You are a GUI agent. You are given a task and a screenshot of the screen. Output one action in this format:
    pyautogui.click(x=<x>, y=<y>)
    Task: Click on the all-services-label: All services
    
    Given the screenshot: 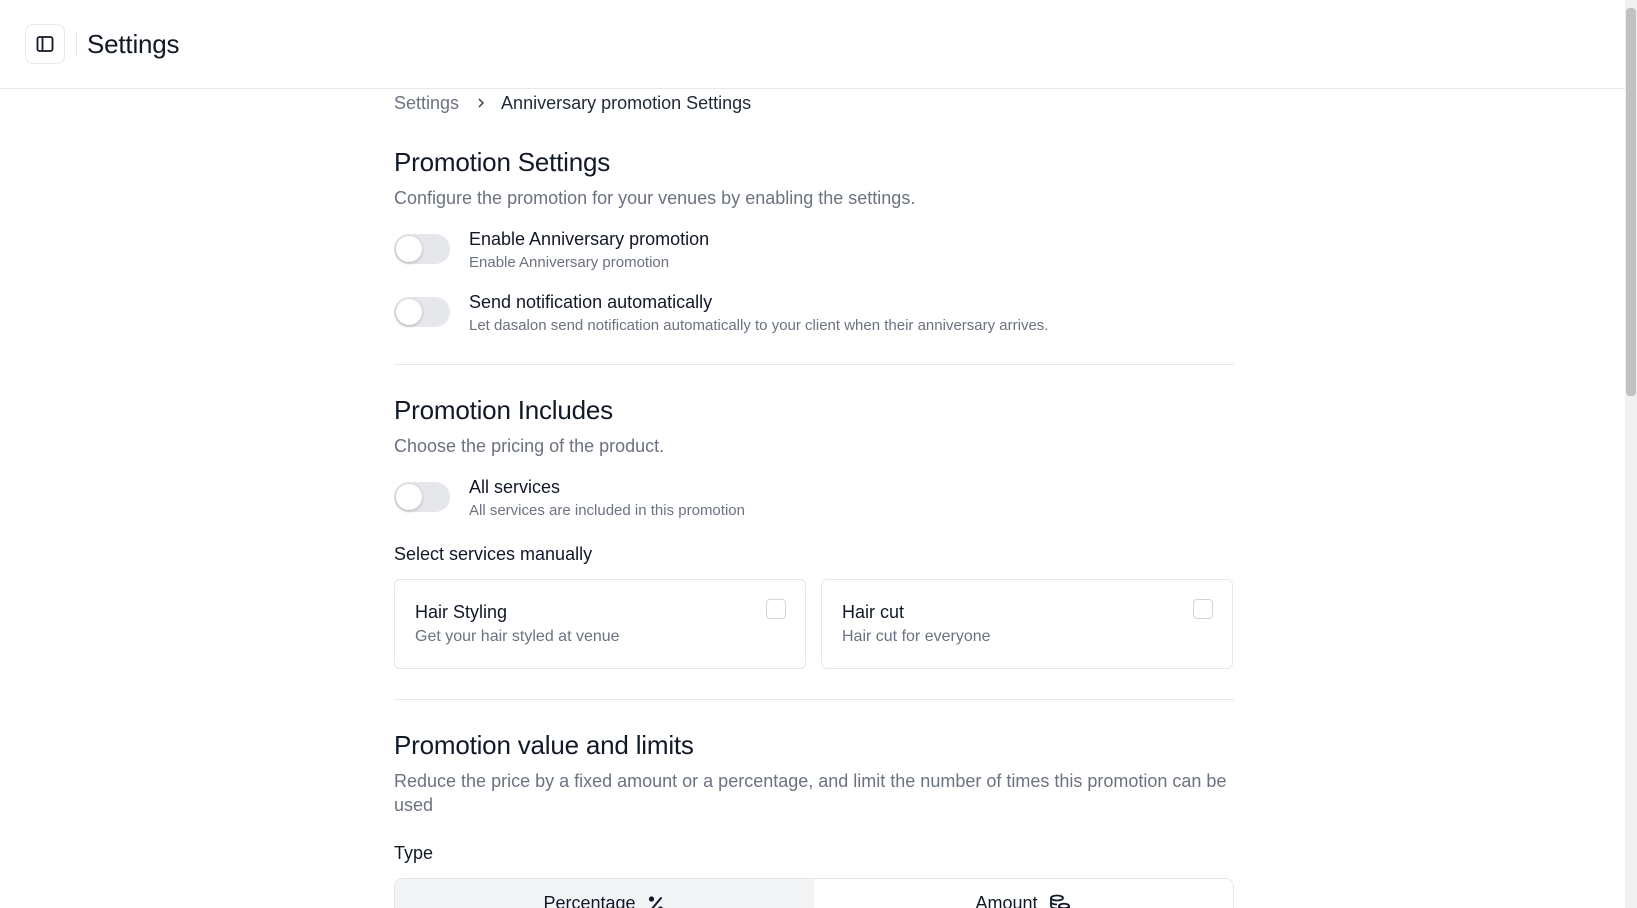 What is the action you would take?
    pyautogui.click(x=515, y=487)
    